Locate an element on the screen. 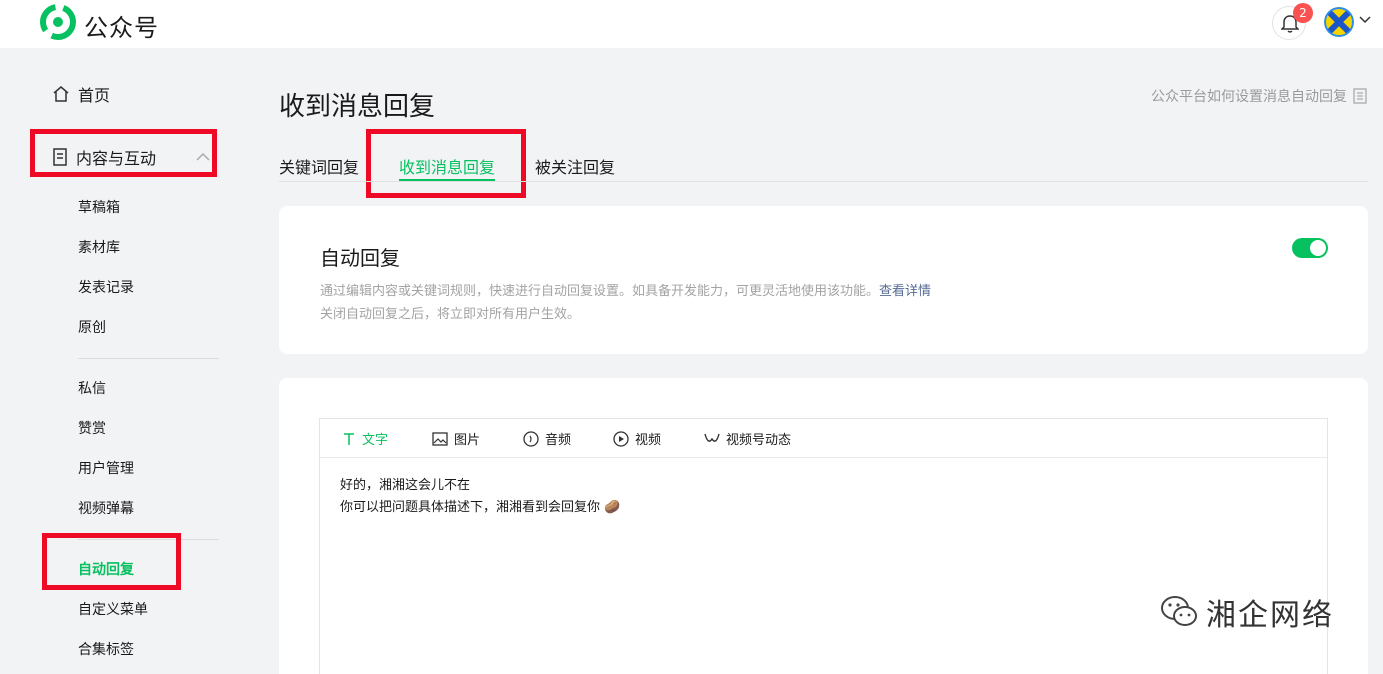 The height and width of the screenshot is (674, 1383). home-icon is located at coordinates (61, 94).